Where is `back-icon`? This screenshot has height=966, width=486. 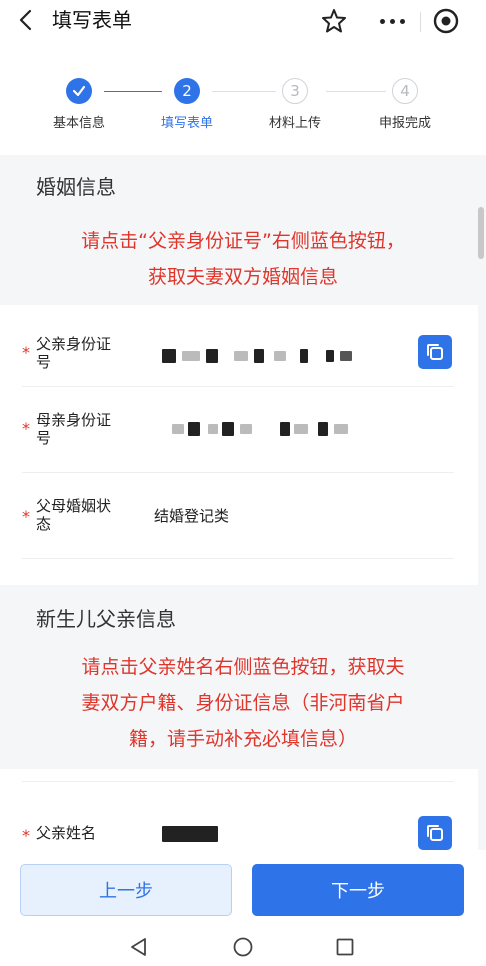
back-icon is located at coordinates (27, 20).